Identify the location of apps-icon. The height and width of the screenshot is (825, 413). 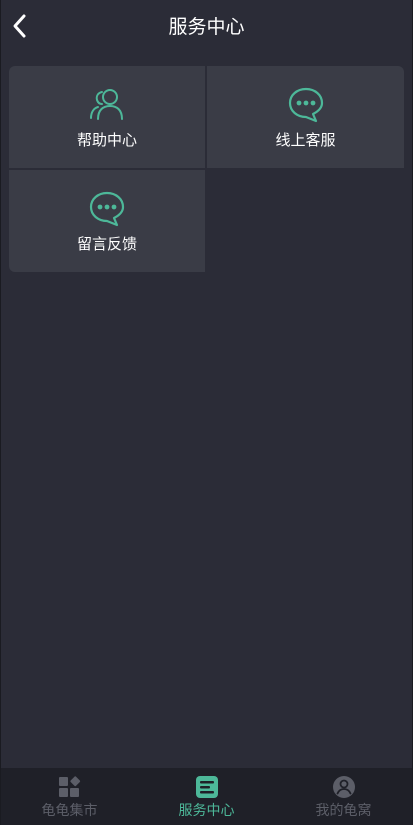
(69, 786).